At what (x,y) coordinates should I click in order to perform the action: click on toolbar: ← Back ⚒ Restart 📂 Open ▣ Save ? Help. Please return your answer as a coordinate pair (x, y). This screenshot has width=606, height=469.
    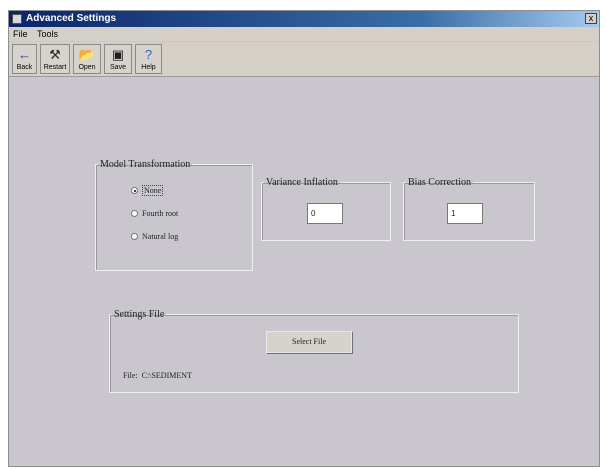
    Looking at the image, I should click on (304, 59).